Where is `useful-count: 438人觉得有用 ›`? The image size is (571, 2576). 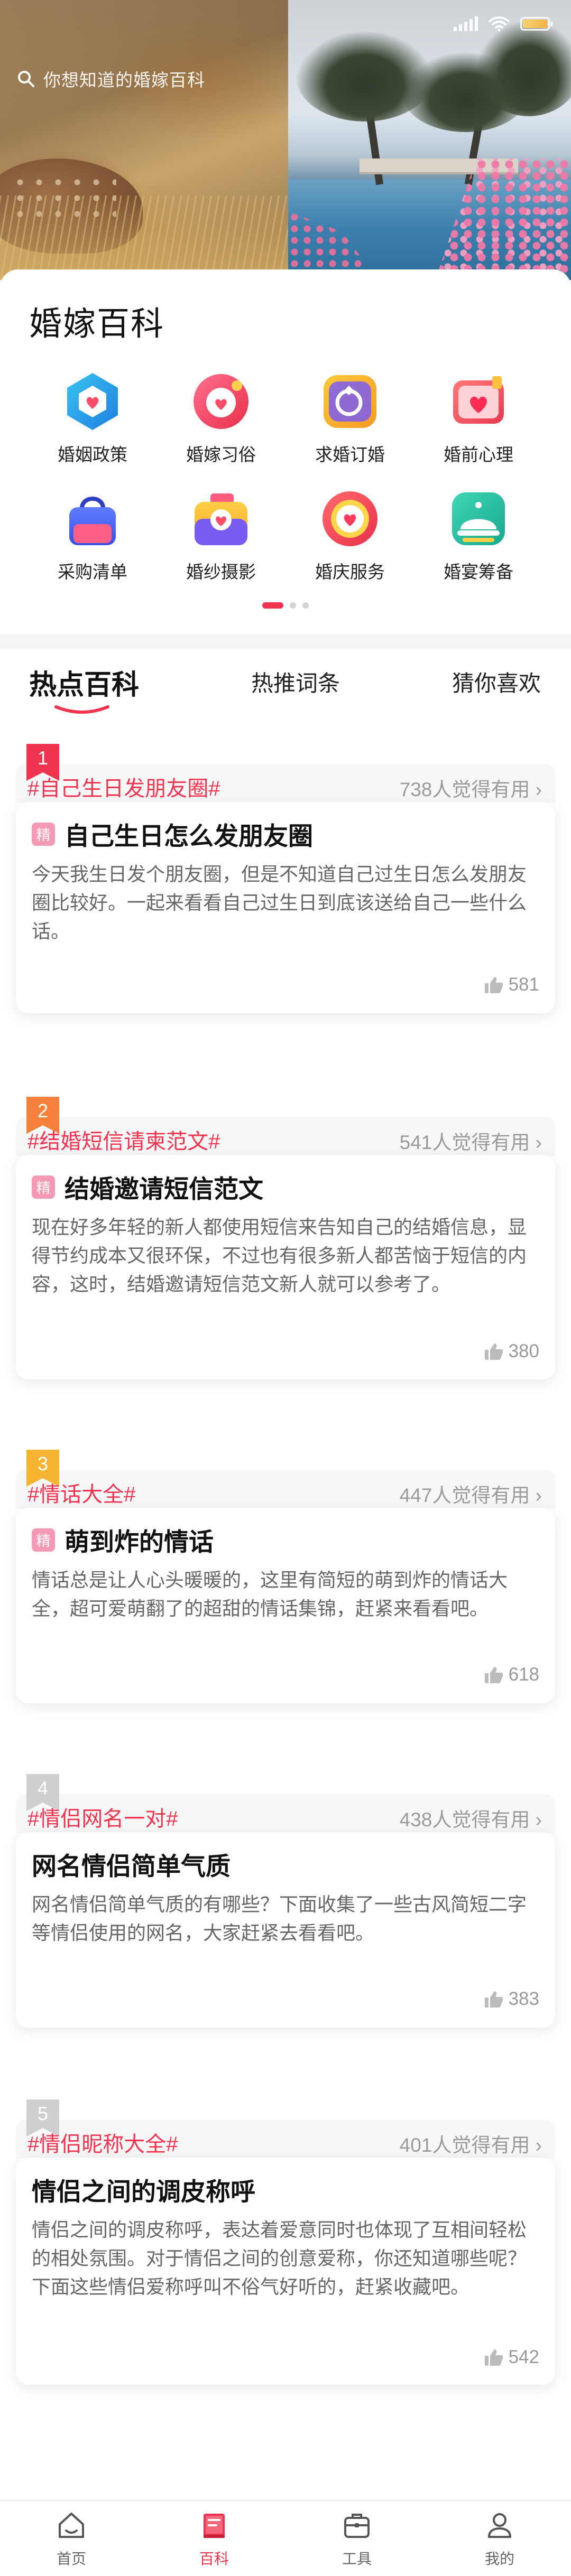 useful-count: 438人觉得有用 › is located at coordinates (471, 1818).